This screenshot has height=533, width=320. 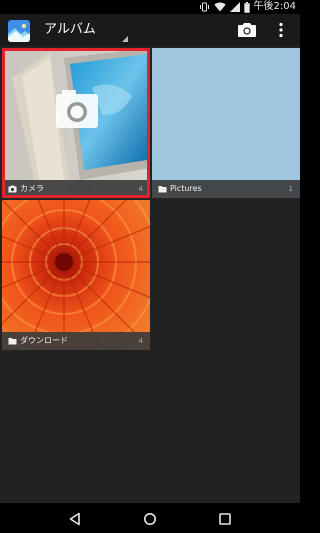 What do you see at coordinates (70, 29) in the screenshot?
I see `app-title: アルバム` at bounding box center [70, 29].